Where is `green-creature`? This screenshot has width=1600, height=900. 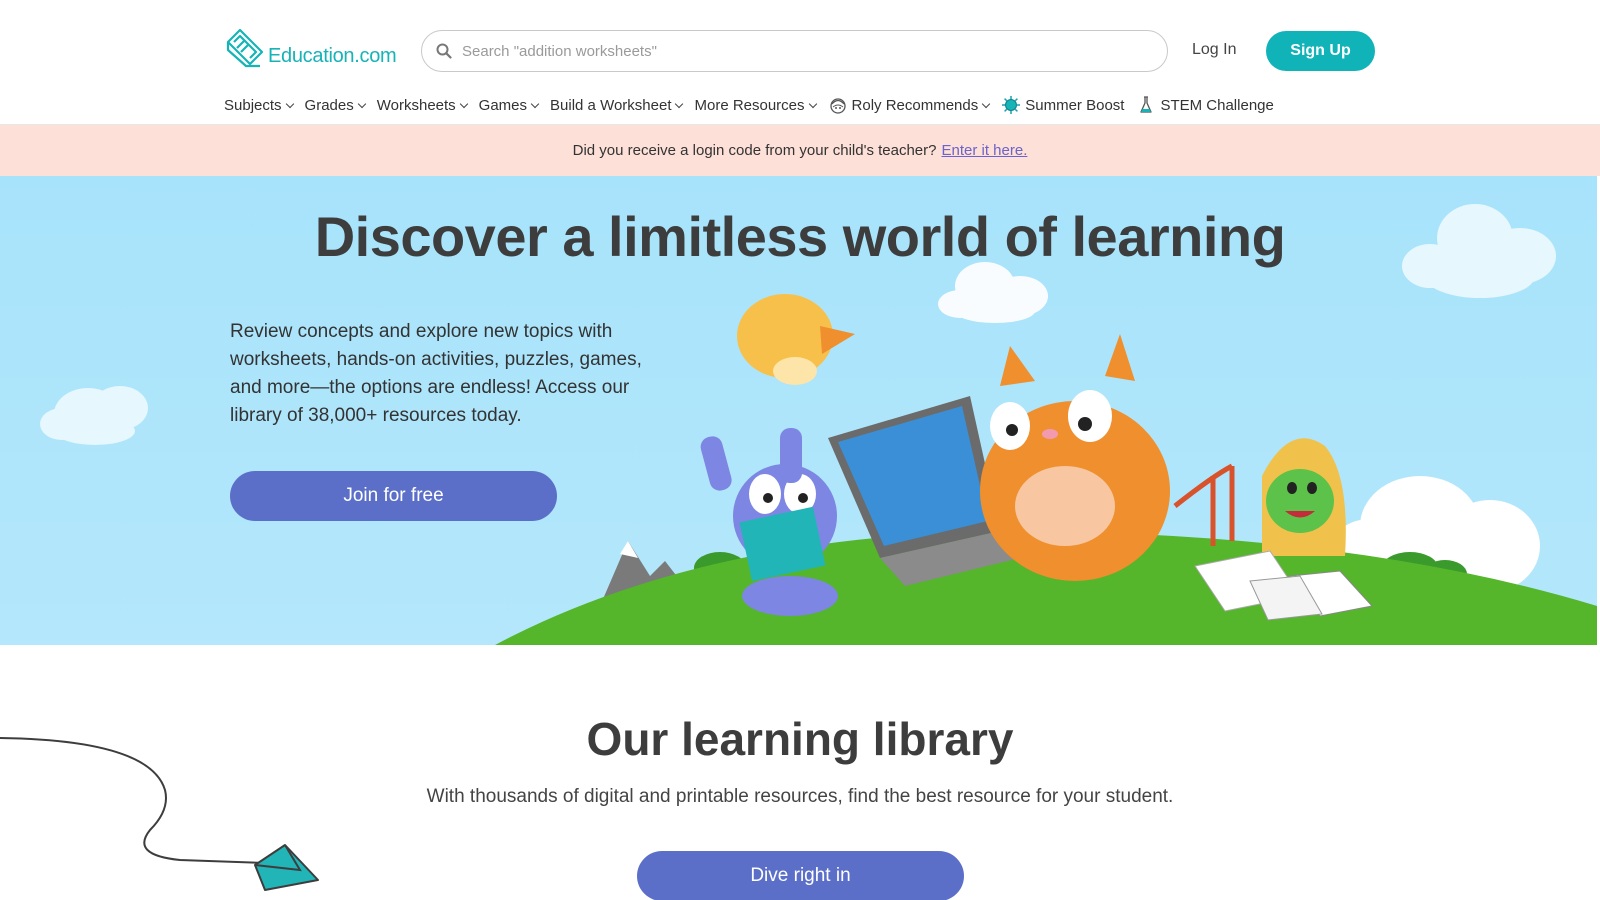
green-creature is located at coordinates (1304, 497).